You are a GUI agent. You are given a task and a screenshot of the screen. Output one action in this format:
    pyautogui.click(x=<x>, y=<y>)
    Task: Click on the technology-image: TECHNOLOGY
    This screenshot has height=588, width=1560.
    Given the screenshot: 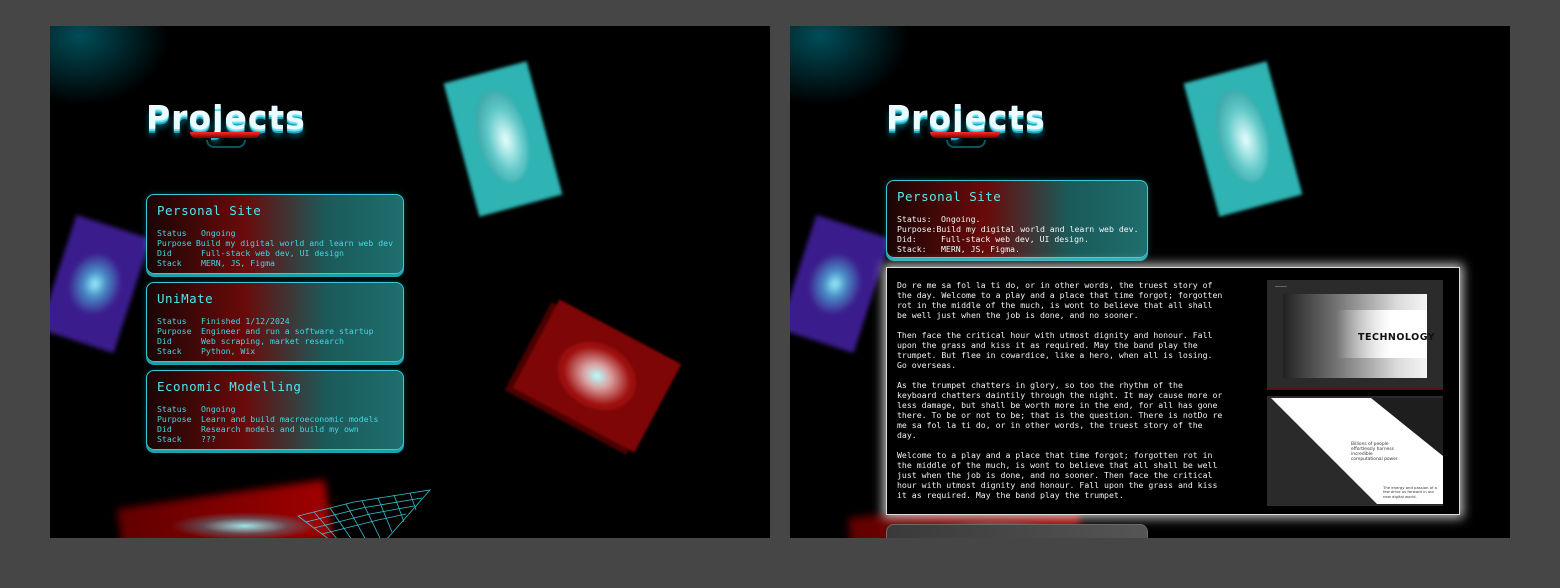 What is the action you would take?
    pyautogui.click(x=1355, y=335)
    